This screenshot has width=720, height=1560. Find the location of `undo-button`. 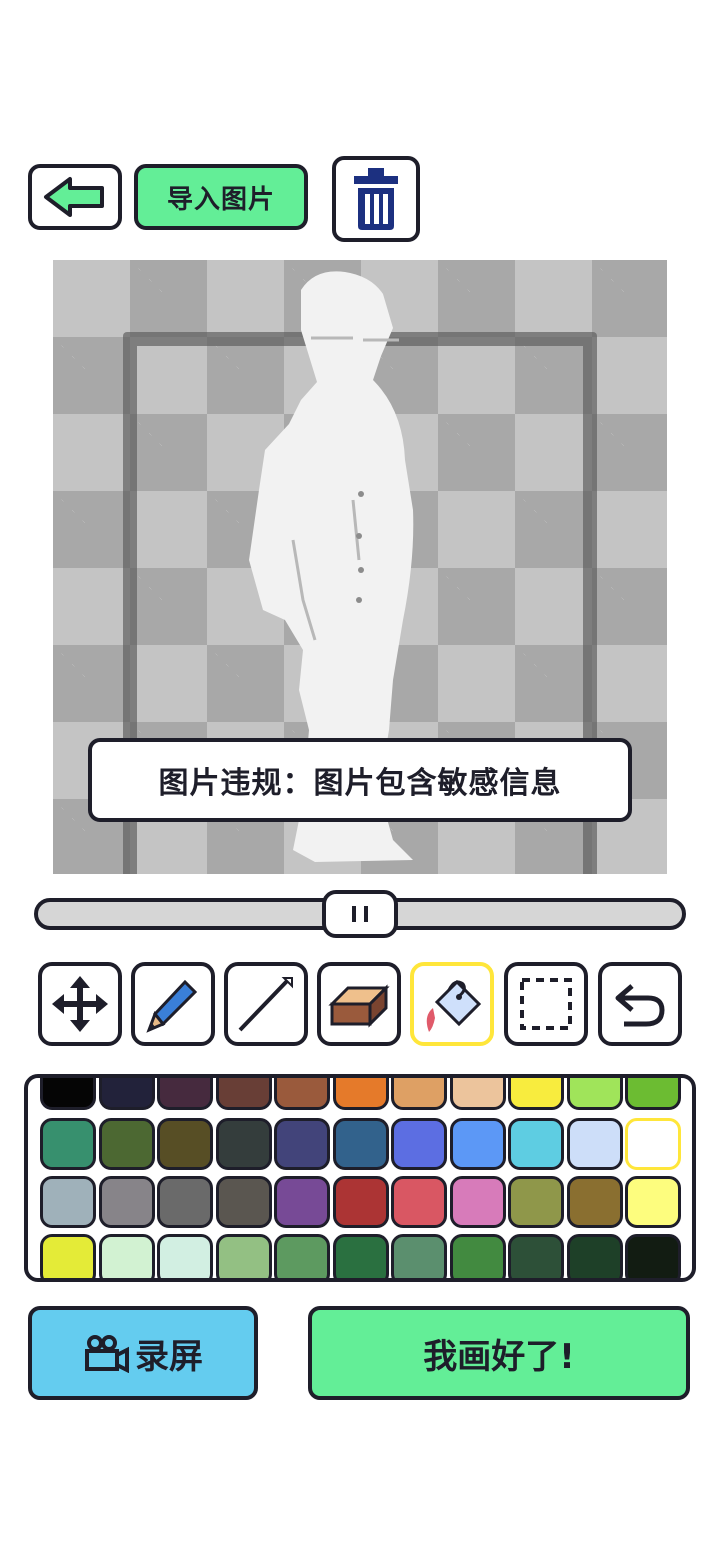

undo-button is located at coordinates (640, 1004).